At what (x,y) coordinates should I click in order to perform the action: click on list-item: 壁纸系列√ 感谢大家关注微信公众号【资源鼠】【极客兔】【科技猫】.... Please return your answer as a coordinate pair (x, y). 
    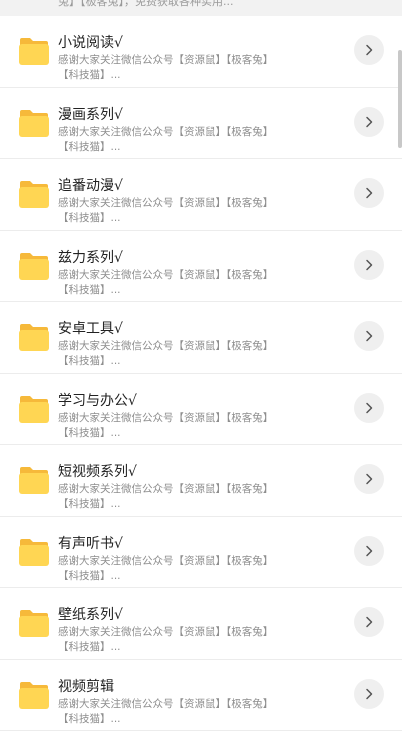
    Looking at the image, I should click on (201, 624).